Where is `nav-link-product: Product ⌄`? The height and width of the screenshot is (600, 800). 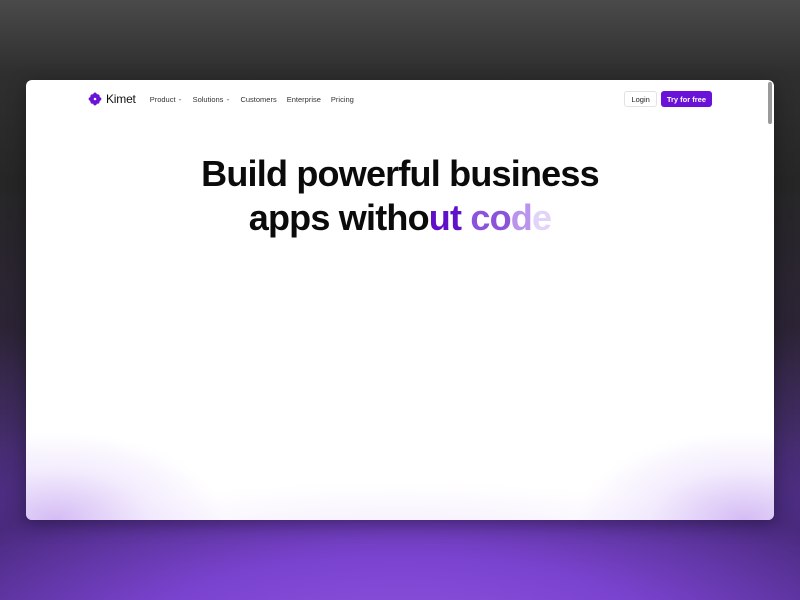 nav-link-product: Product ⌄ is located at coordinates (166, 99).